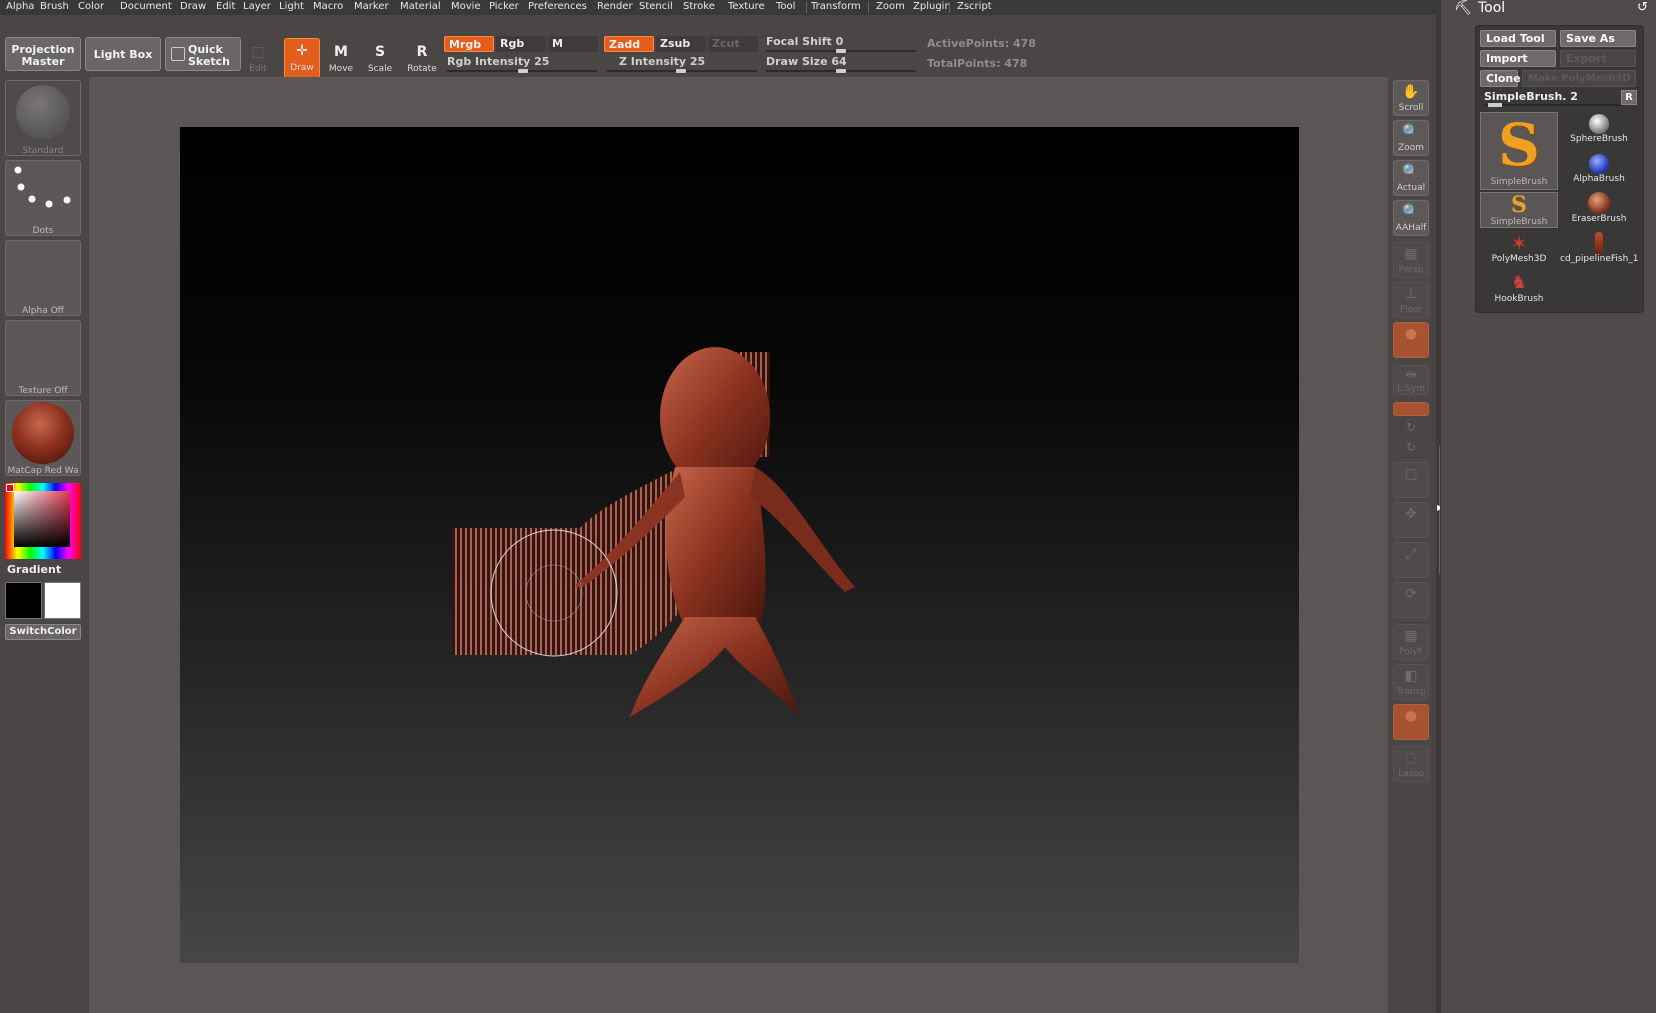 Image resolution: width=1656 pixels, height=1013 pixels. Describe the element at coordinates (1411, 138) in the screenshot. I see `zoom-button: 🔍 Zoom` at that location.